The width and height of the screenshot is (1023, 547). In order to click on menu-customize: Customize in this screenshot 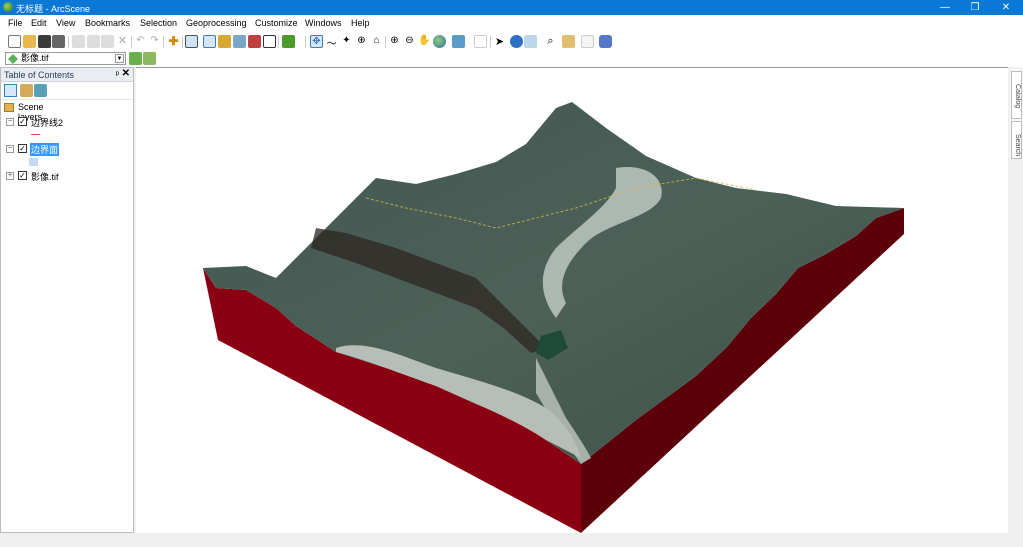, I will do `click(276, 23)`.